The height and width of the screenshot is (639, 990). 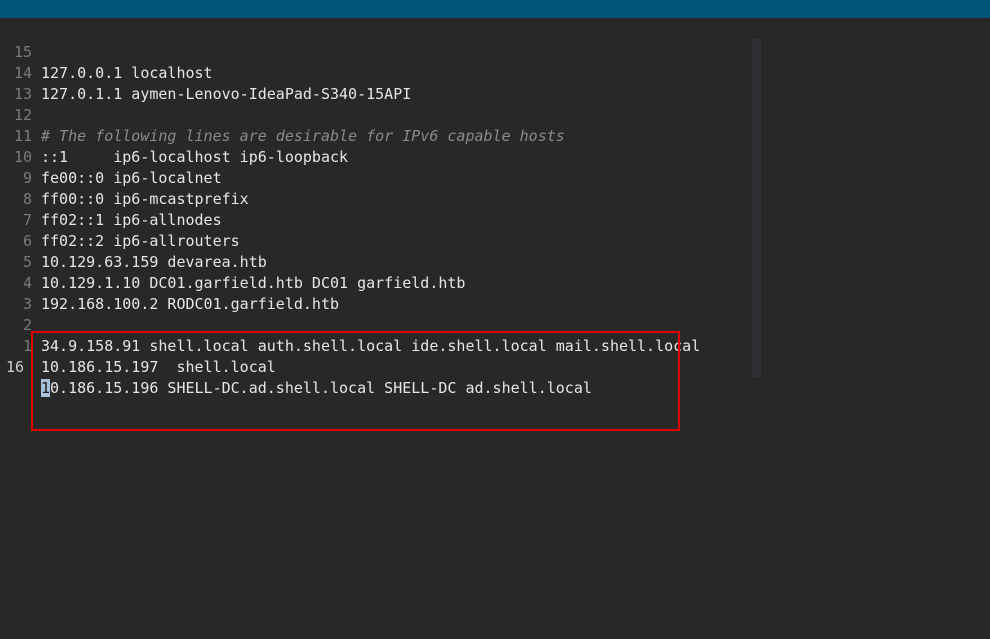 I want to click on editor-line: 7 ff02::2 ip6-allrouters, so click(x=120, y=219).